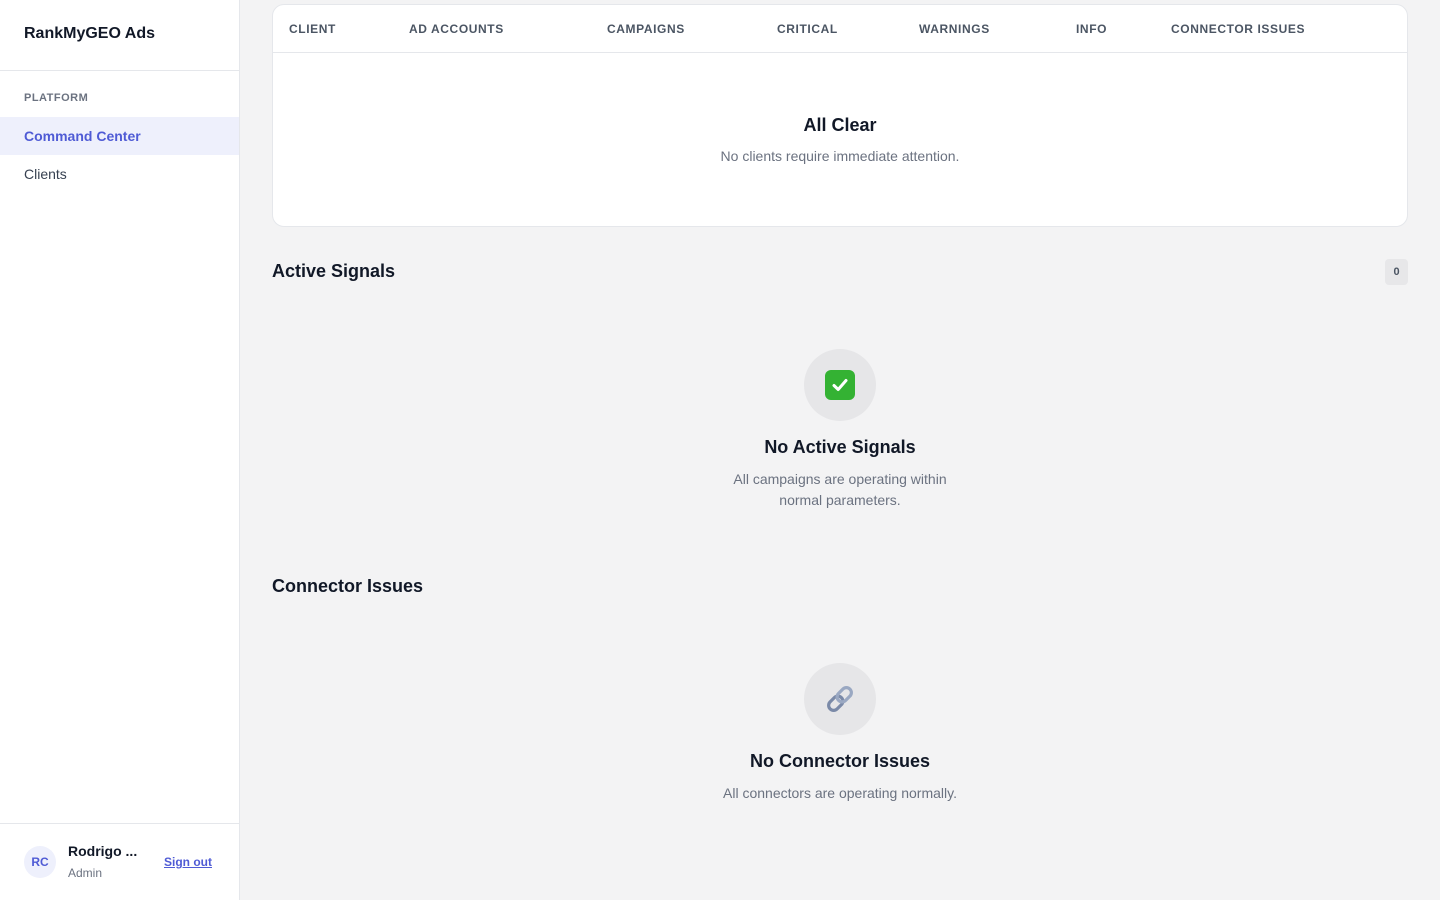  What do you see at coordinates (840, 156) in the screenshot?
I see `table-empty-description: No clients require immediate attention.` at bounding box center [840, 156].